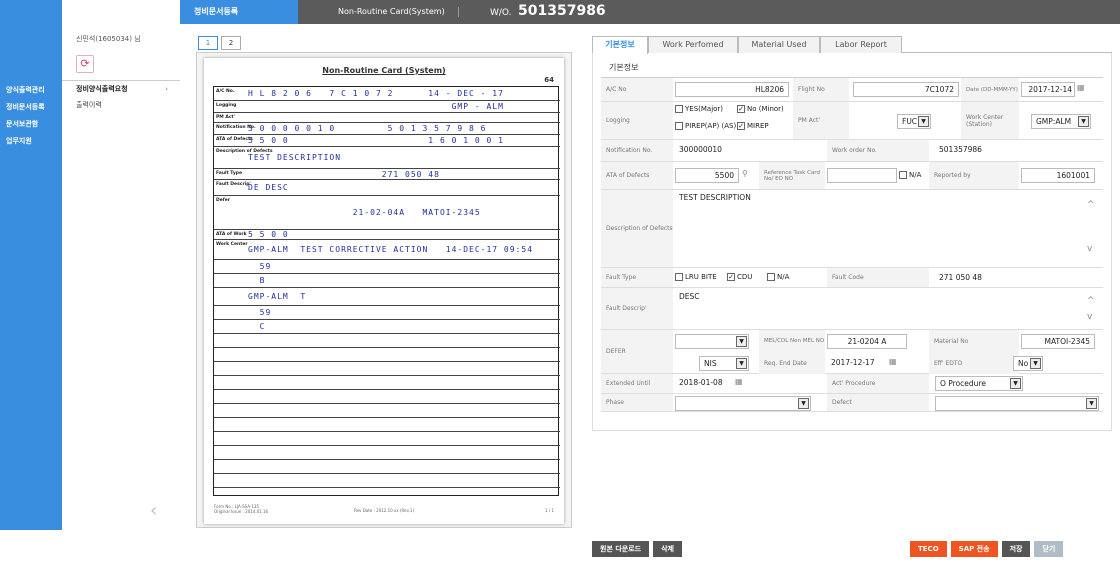 The width and height of the screenshot is (1120, 572). I want to click on collapse-sidebar-icon: ‹, so click(153, 510).